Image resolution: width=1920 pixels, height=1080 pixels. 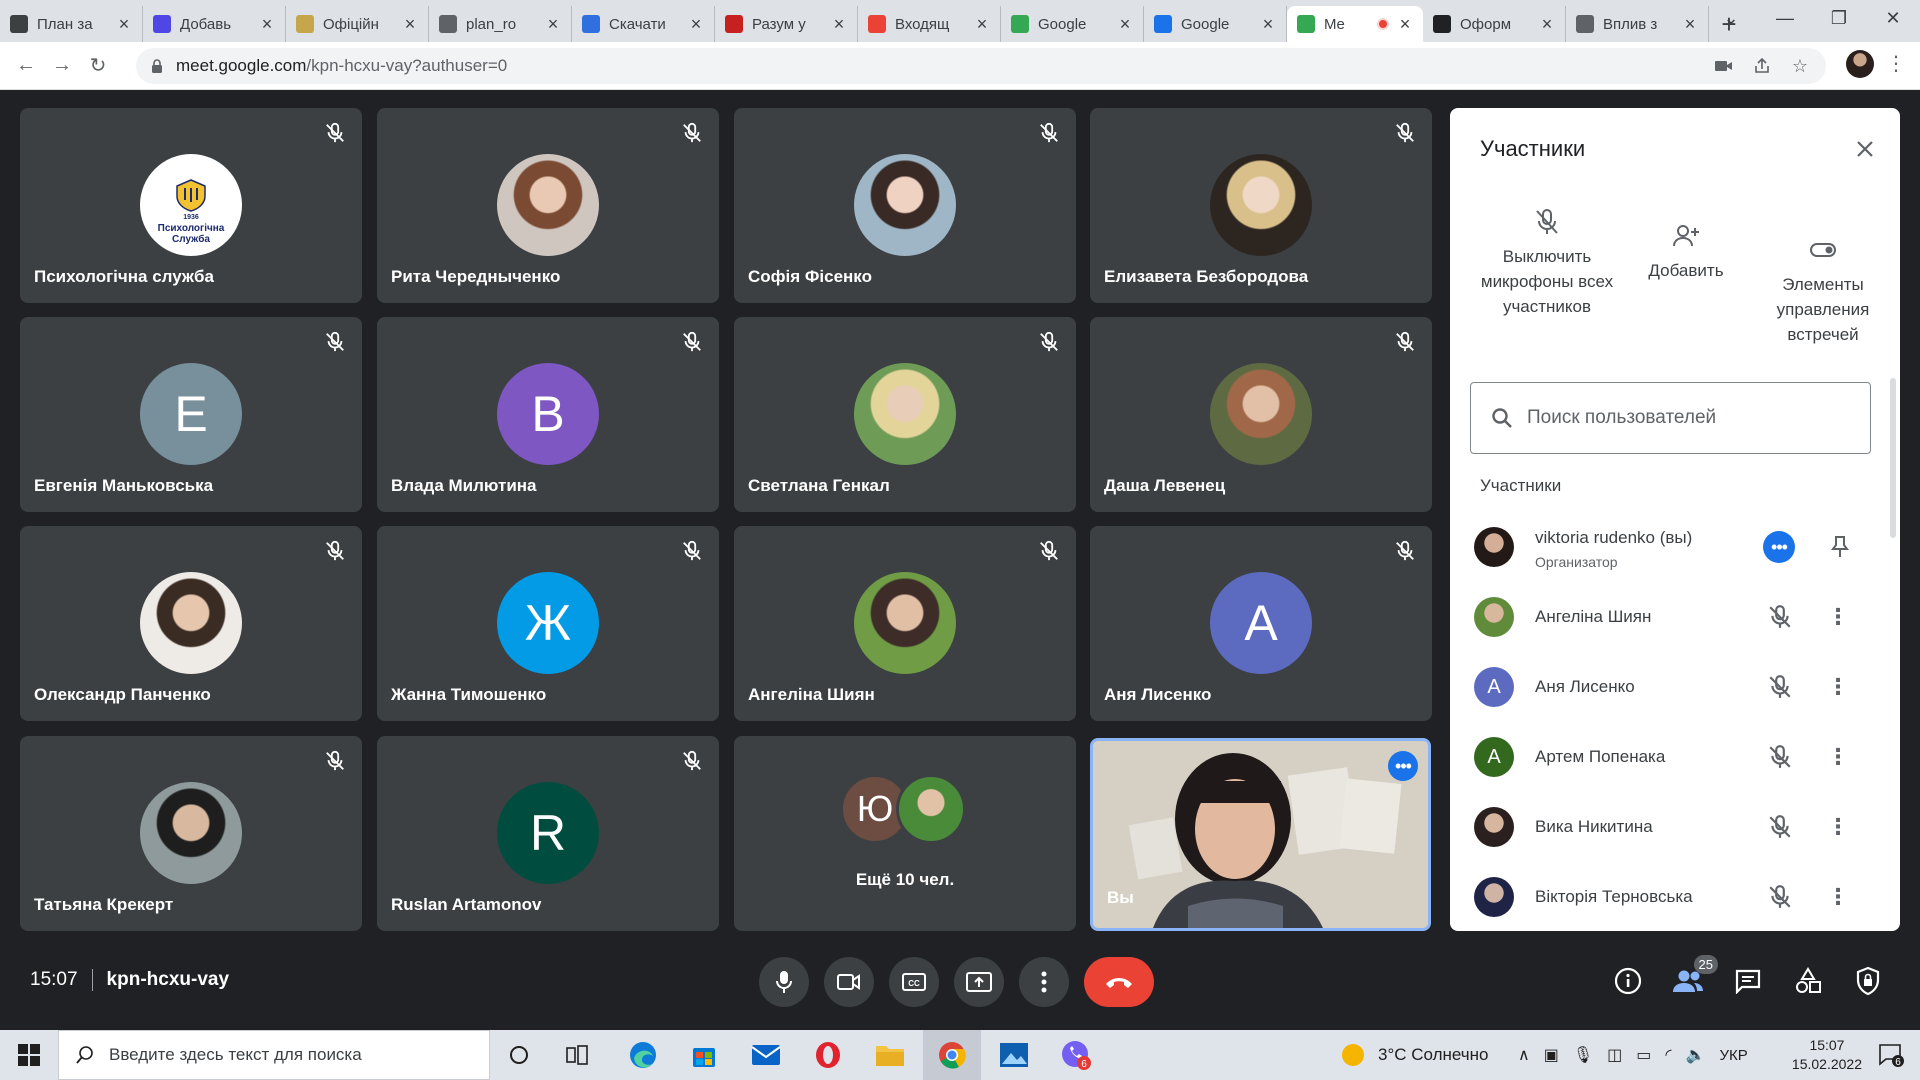 What do you see at coordinates (905, 833) in the screenshot?
I see `others-tile: Ю Ещё 10 чел.` at bounding box center [905, 833].